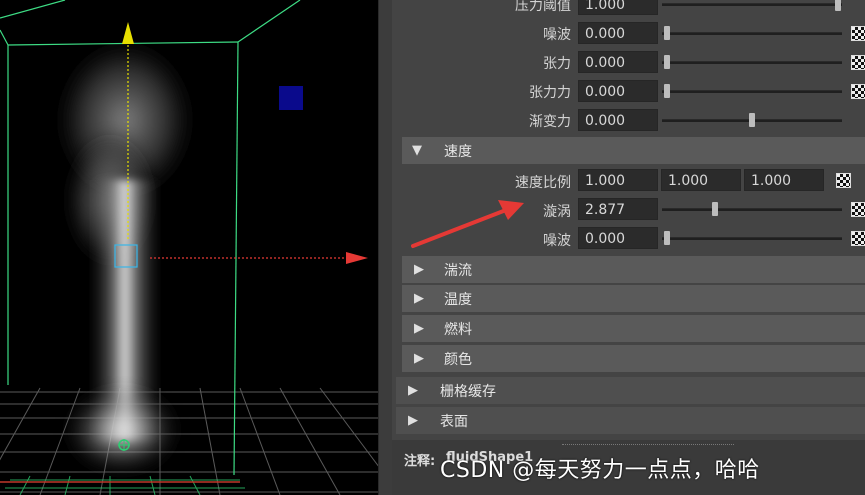 Image resolution: width=865 pixels, height=495 pixels. What do you see at coordinates (630, 390) in the screenshot?
I see `section-grid-cache: ▶ 栅格缓存` at bounding box center [630, 390].